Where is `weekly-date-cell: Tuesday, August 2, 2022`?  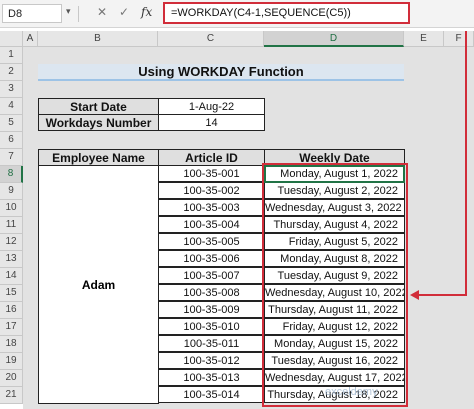 weekly-date-cell: Tuesday, August 2, 2022 is located at coordinates (334, 190).